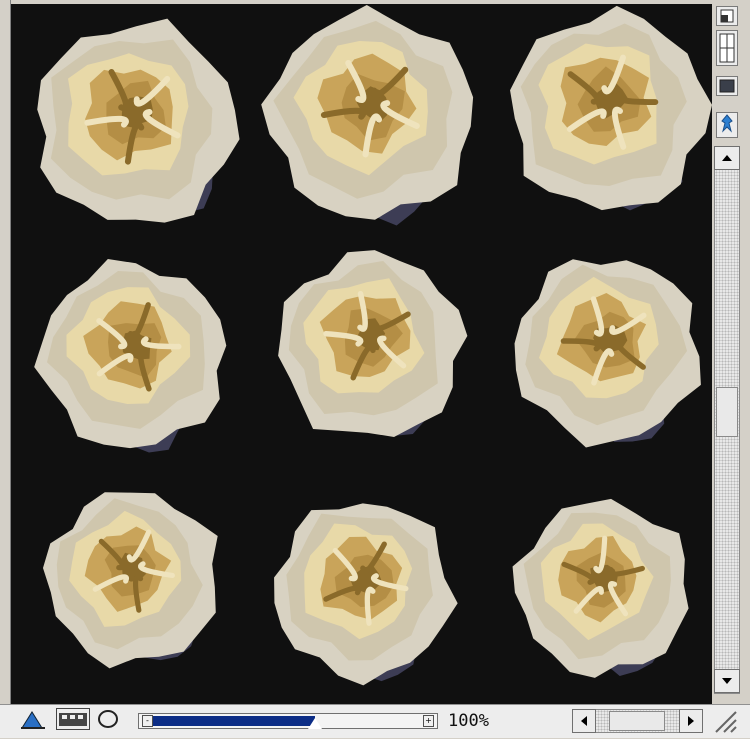  I want to click on horizontal-scroll-thumb, so click(637, 721).